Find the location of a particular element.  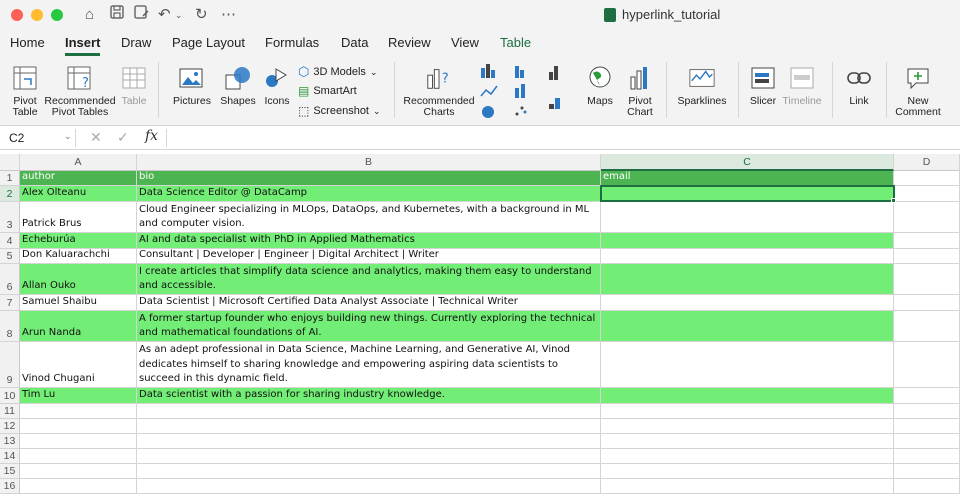

recommended-pivot-tables-button: ? Recommended Pivot Tables is located at coordinates (80, 91).